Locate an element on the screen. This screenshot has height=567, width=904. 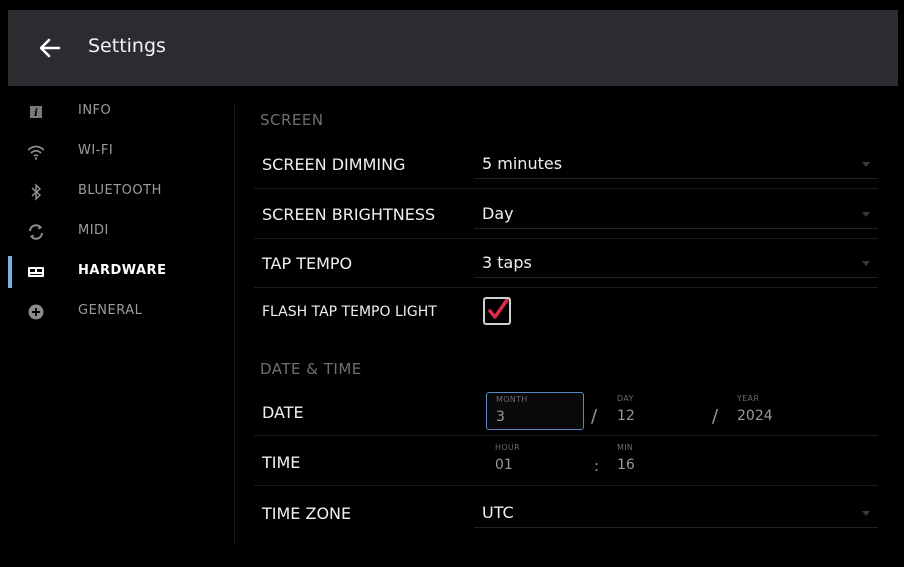
hour-caption: HOUR is located at coordinates (507, 447).